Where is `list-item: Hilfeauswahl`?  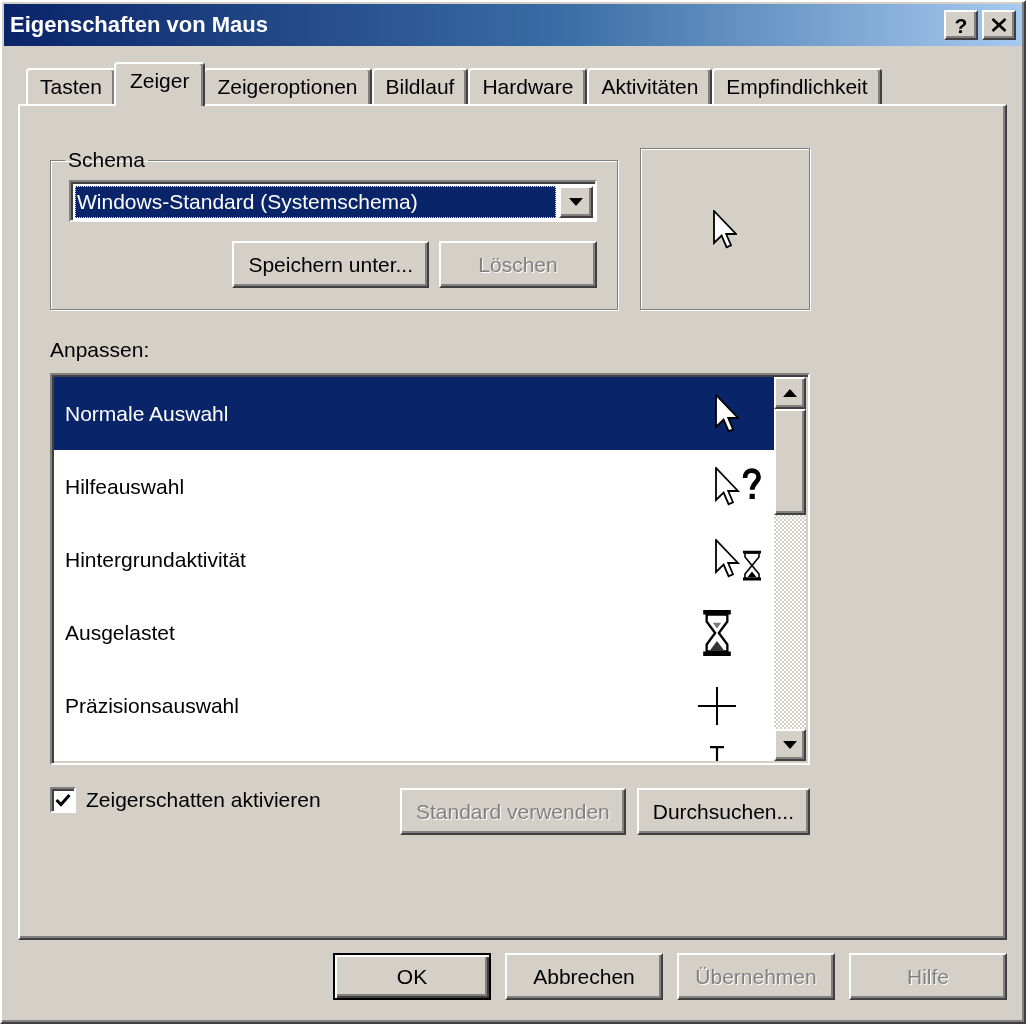 list-item: Hilfeauswahl is located at coordinates (414, 486).